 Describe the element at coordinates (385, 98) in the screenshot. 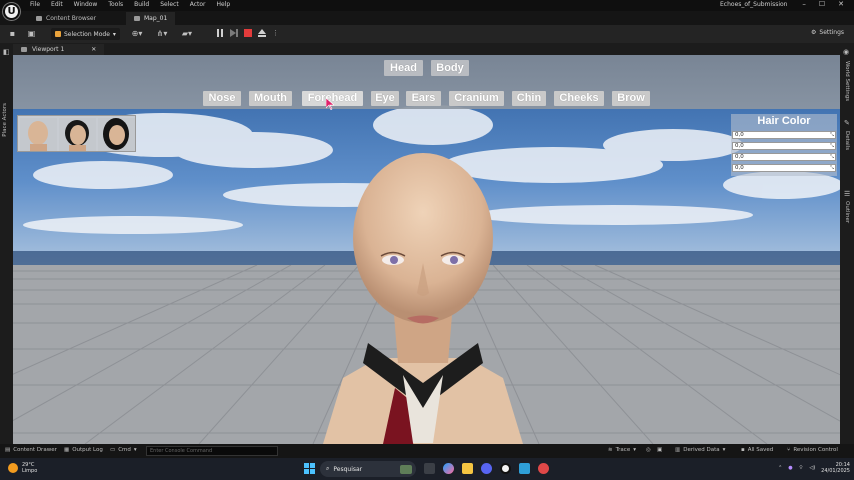

I see `feature-eye-button: Eye` at that location.